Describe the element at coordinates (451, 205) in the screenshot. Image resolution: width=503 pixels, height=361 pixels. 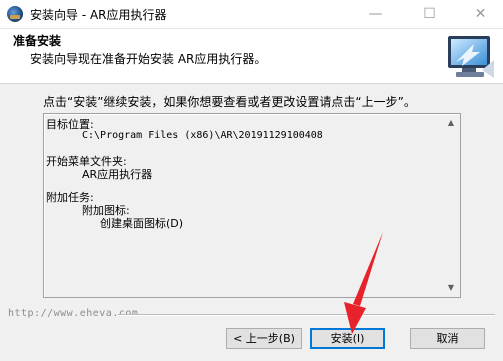
I see `summary-scrollbar: ▲ ▼` at that location.